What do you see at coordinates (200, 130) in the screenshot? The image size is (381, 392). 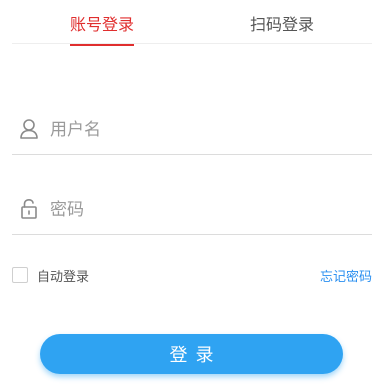 I see `username-input` at bounding box center [200, 130].